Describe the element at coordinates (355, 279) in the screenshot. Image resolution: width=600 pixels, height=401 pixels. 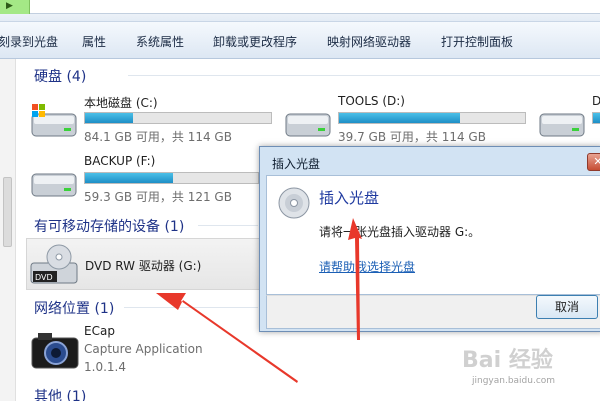
I see `arrow-to-dialog` at that location.